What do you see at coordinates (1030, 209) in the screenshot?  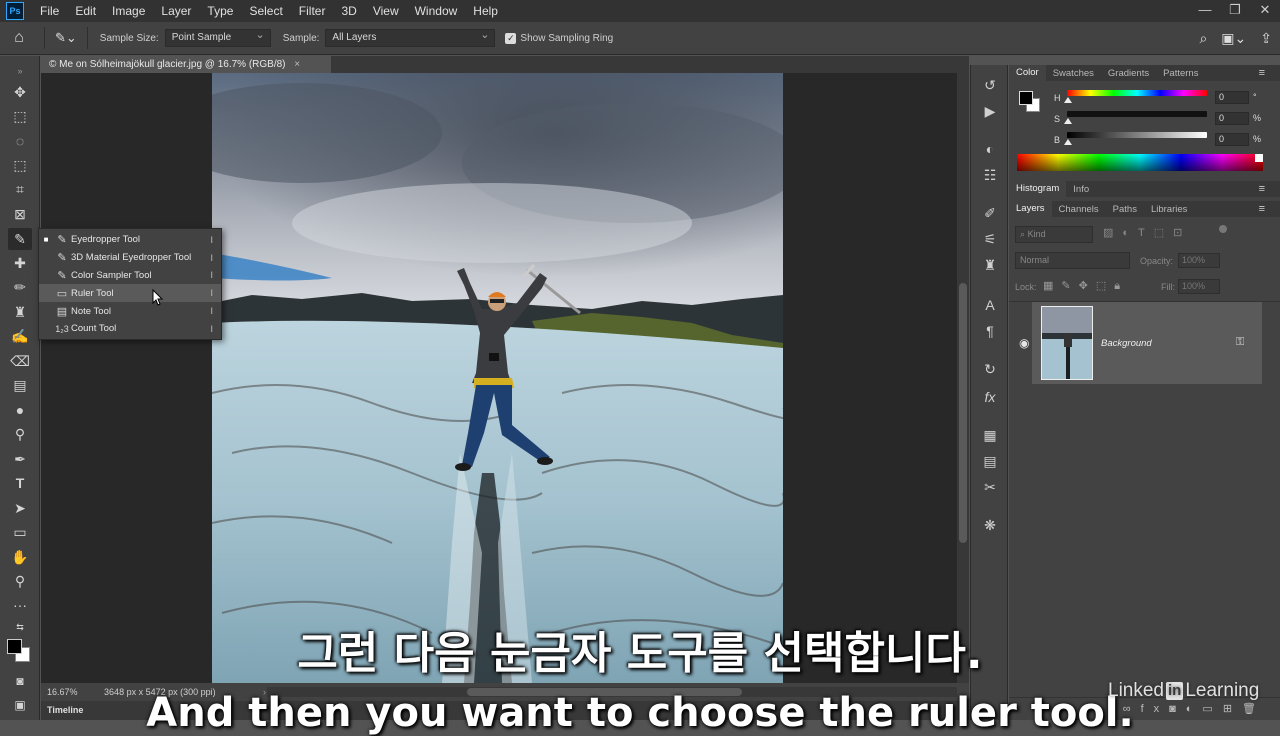 I see `tab-layers: Layers` at bounding box center [1030, 209].